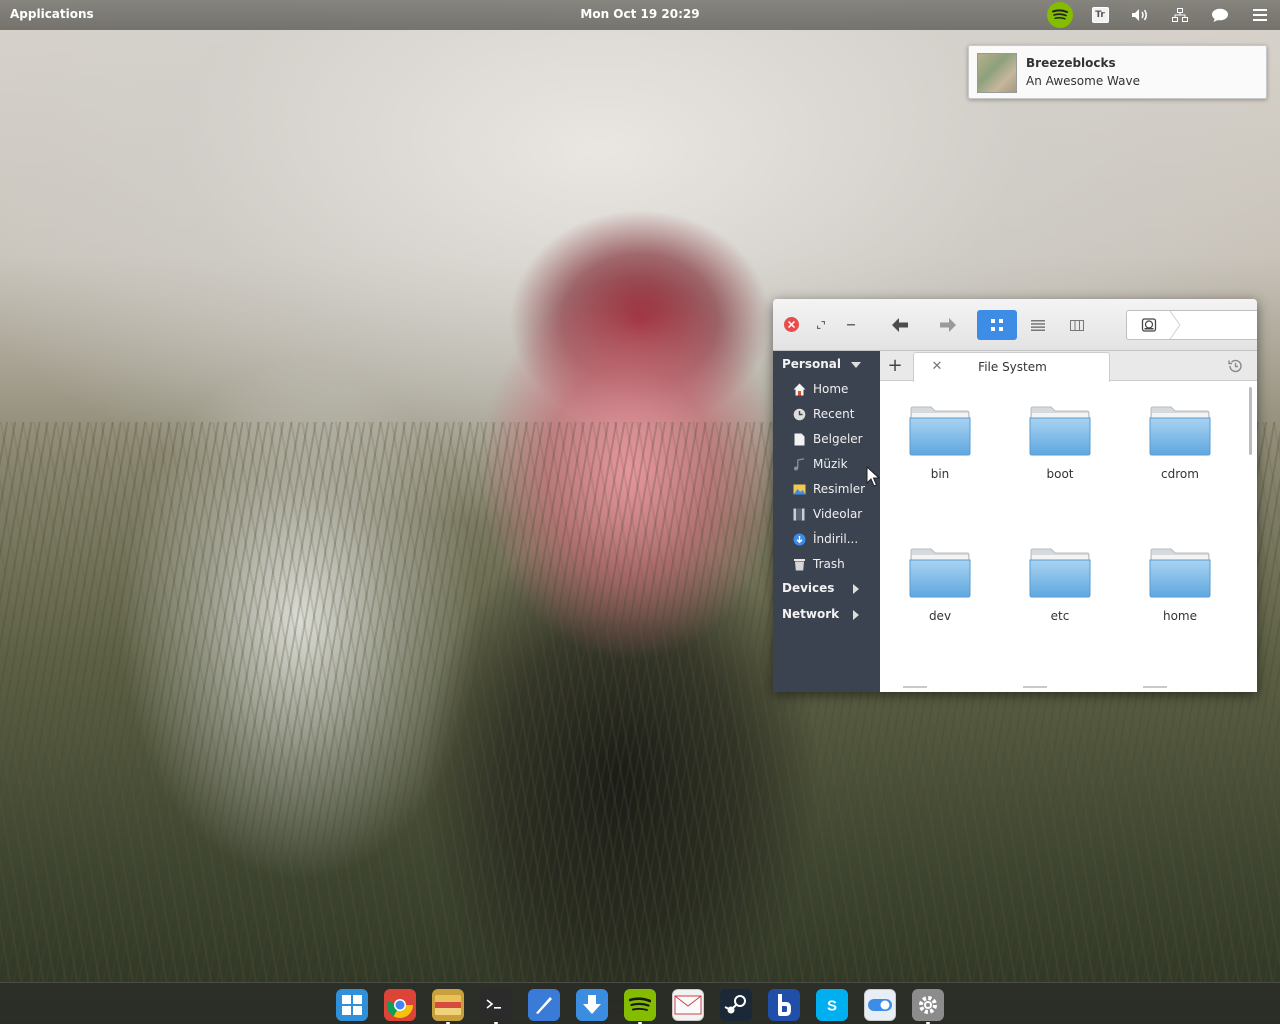 This screenshot has width=1280, height=1024. What do you see at coordinates (1060, 448) in the screenshot?
I see `folder-item: boot` at bounding box center [1060, 448].